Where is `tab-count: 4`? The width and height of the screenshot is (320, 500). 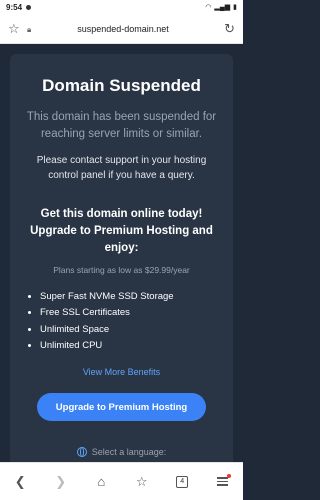
tab-count: 4 is located at coordinates (182, 481).